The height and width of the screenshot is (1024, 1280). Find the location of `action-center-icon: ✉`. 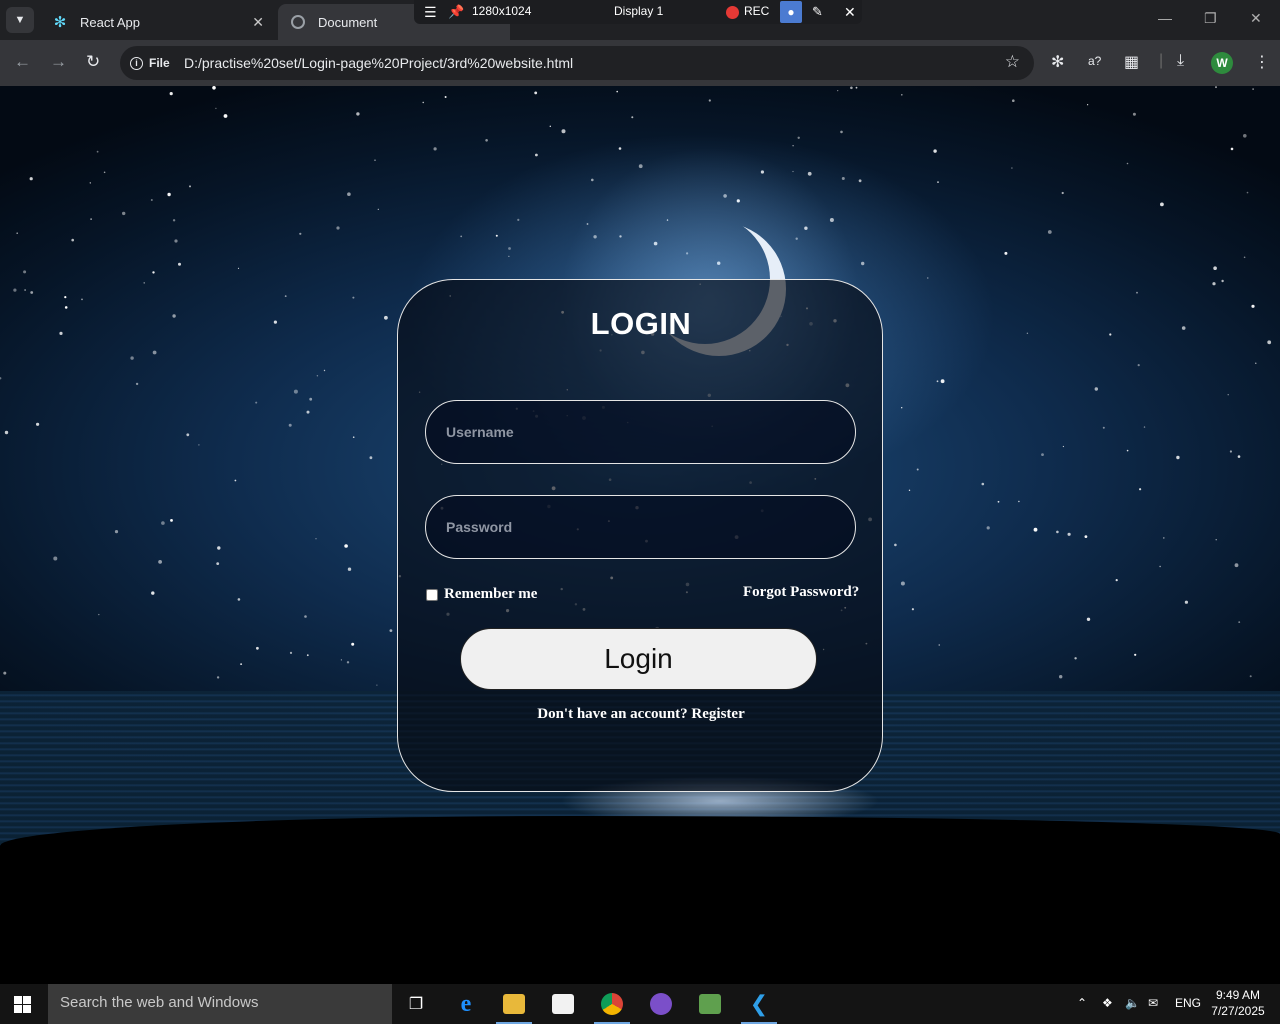

action-center-icon: ✉ is located at coordinates (1153, 1003).